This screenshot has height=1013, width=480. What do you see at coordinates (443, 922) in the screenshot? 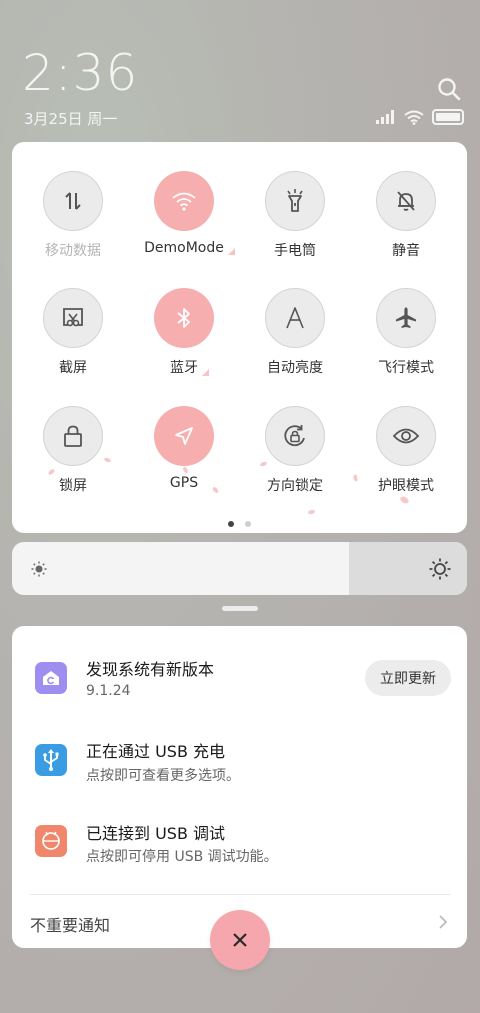
I see `chevron-right-icon` at bounding box center [443, 922].